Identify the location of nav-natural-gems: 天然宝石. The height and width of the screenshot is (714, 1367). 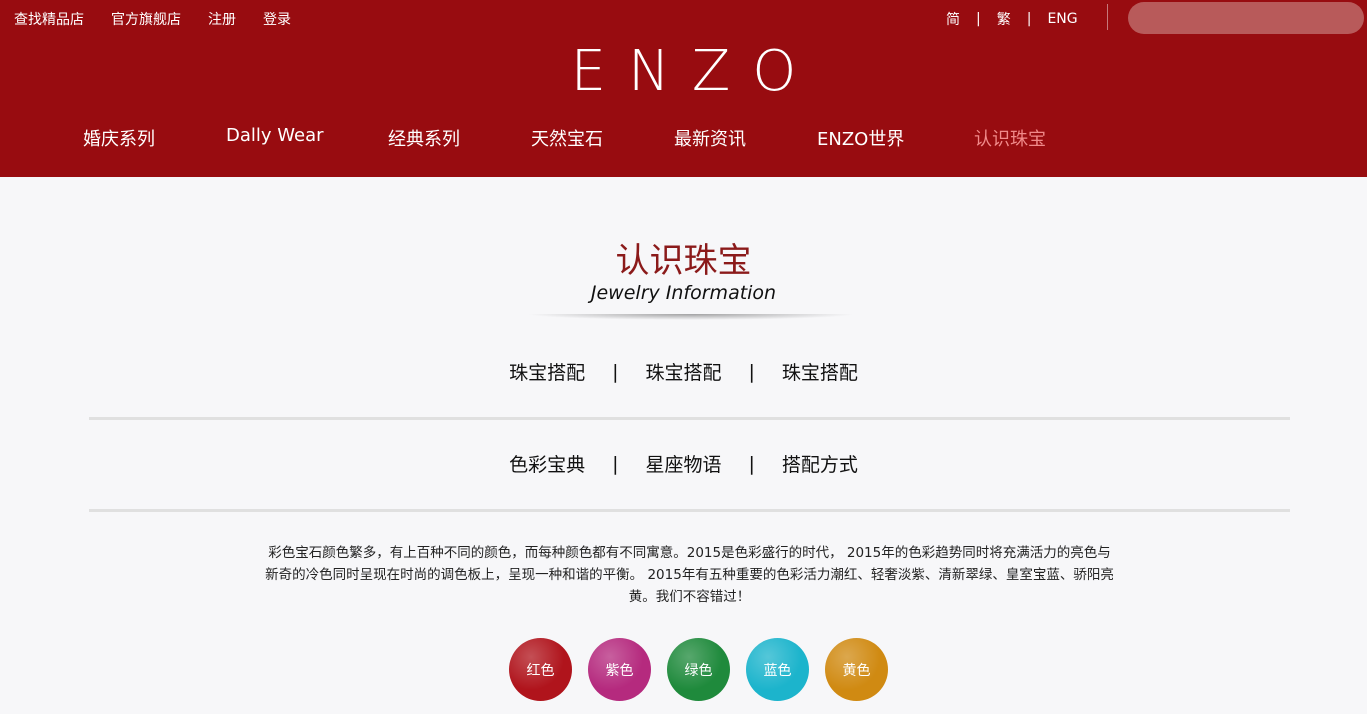
(567, 138).